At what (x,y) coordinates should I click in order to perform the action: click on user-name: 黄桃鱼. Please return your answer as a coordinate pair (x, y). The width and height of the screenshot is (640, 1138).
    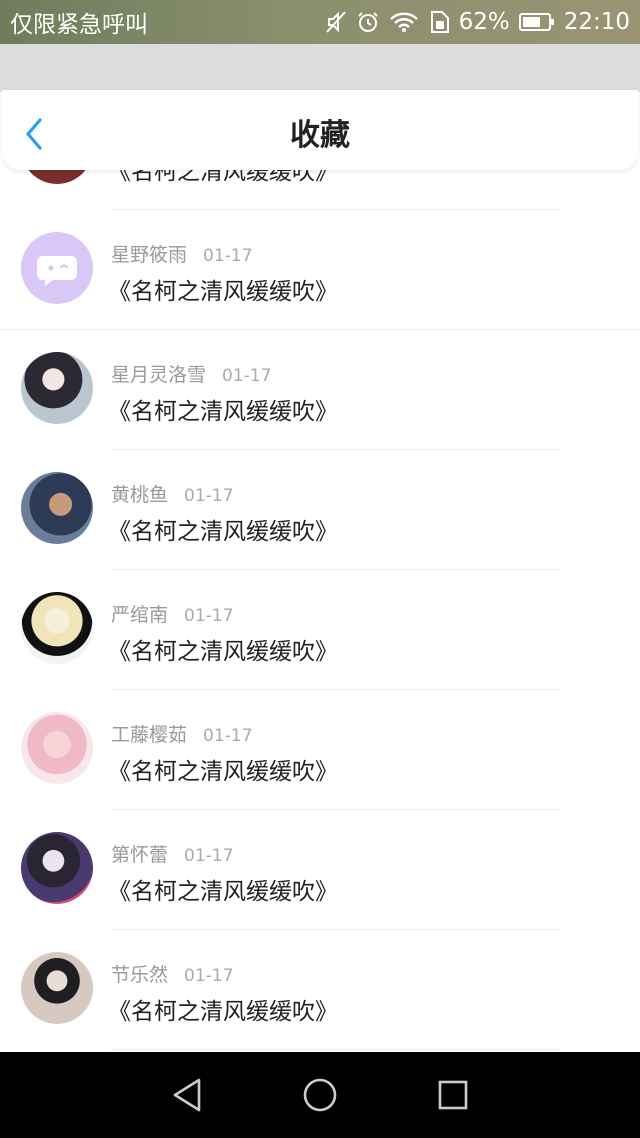
    Looking at the image, I should click on (139, 495).